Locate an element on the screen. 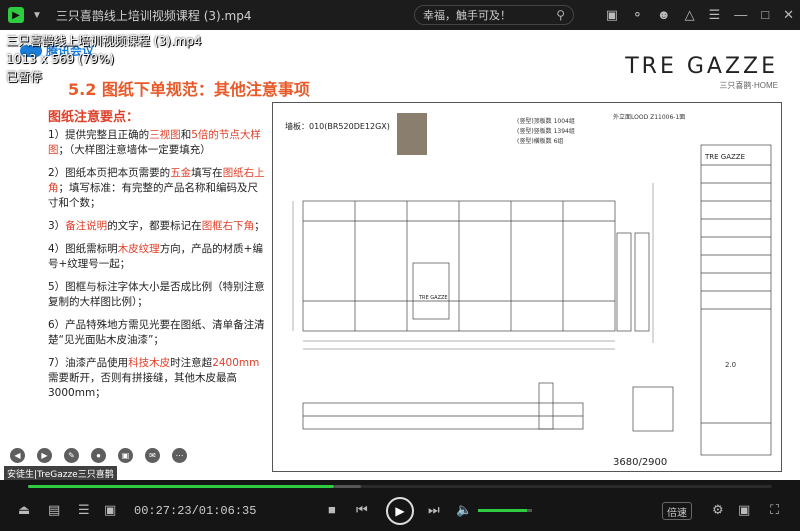 The height and width of the screenshot is (531, 800). volume-icon: 🔈 is located at coordinates (464, 510).